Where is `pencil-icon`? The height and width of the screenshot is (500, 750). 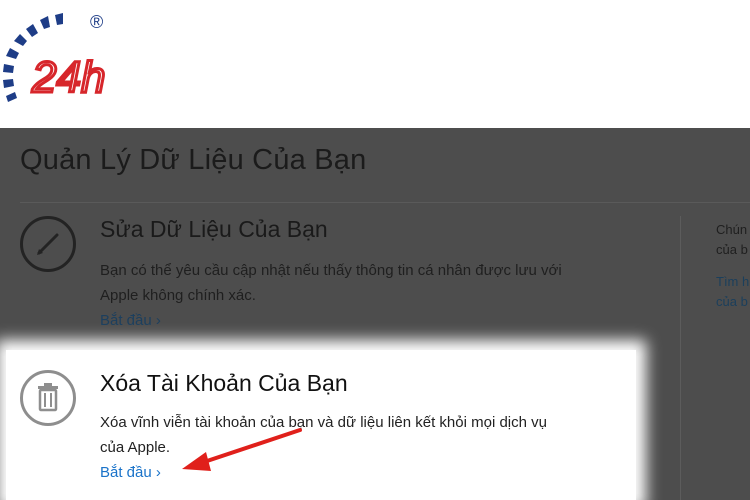
pencil-icon is located at coordinates (48, 244).